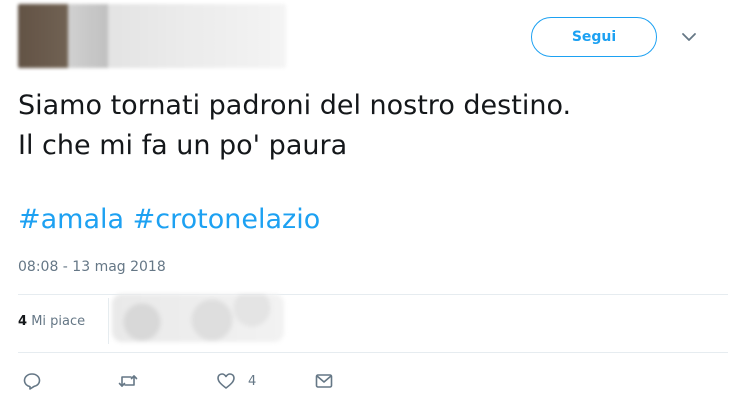 The image size is (736, 409). Describe the element at coordinates (252, 381) in the screenshot. I see `like-count: 4` at that location.